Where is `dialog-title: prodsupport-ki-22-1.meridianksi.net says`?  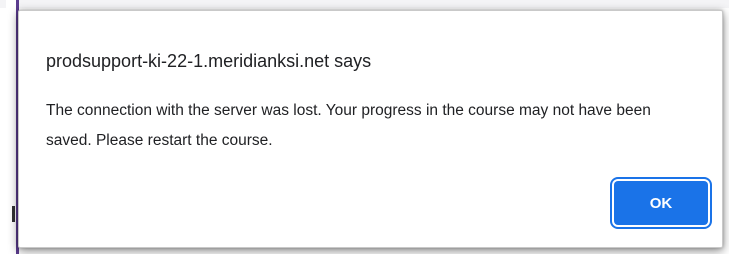 dialog-title: prodsupport-ki-22-1.meridianksi.net says is located at coordinates (209, 61).